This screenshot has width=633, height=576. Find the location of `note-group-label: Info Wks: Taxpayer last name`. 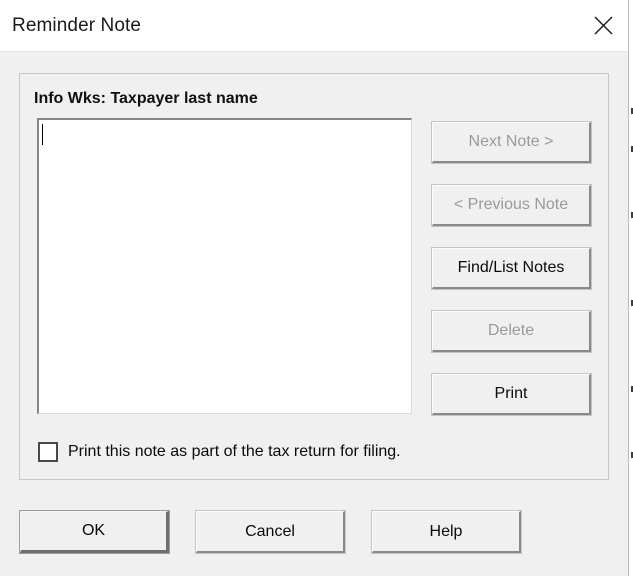

note-group-label: Info Wks: Taxpayer last name is located at coordinates (146, 98).